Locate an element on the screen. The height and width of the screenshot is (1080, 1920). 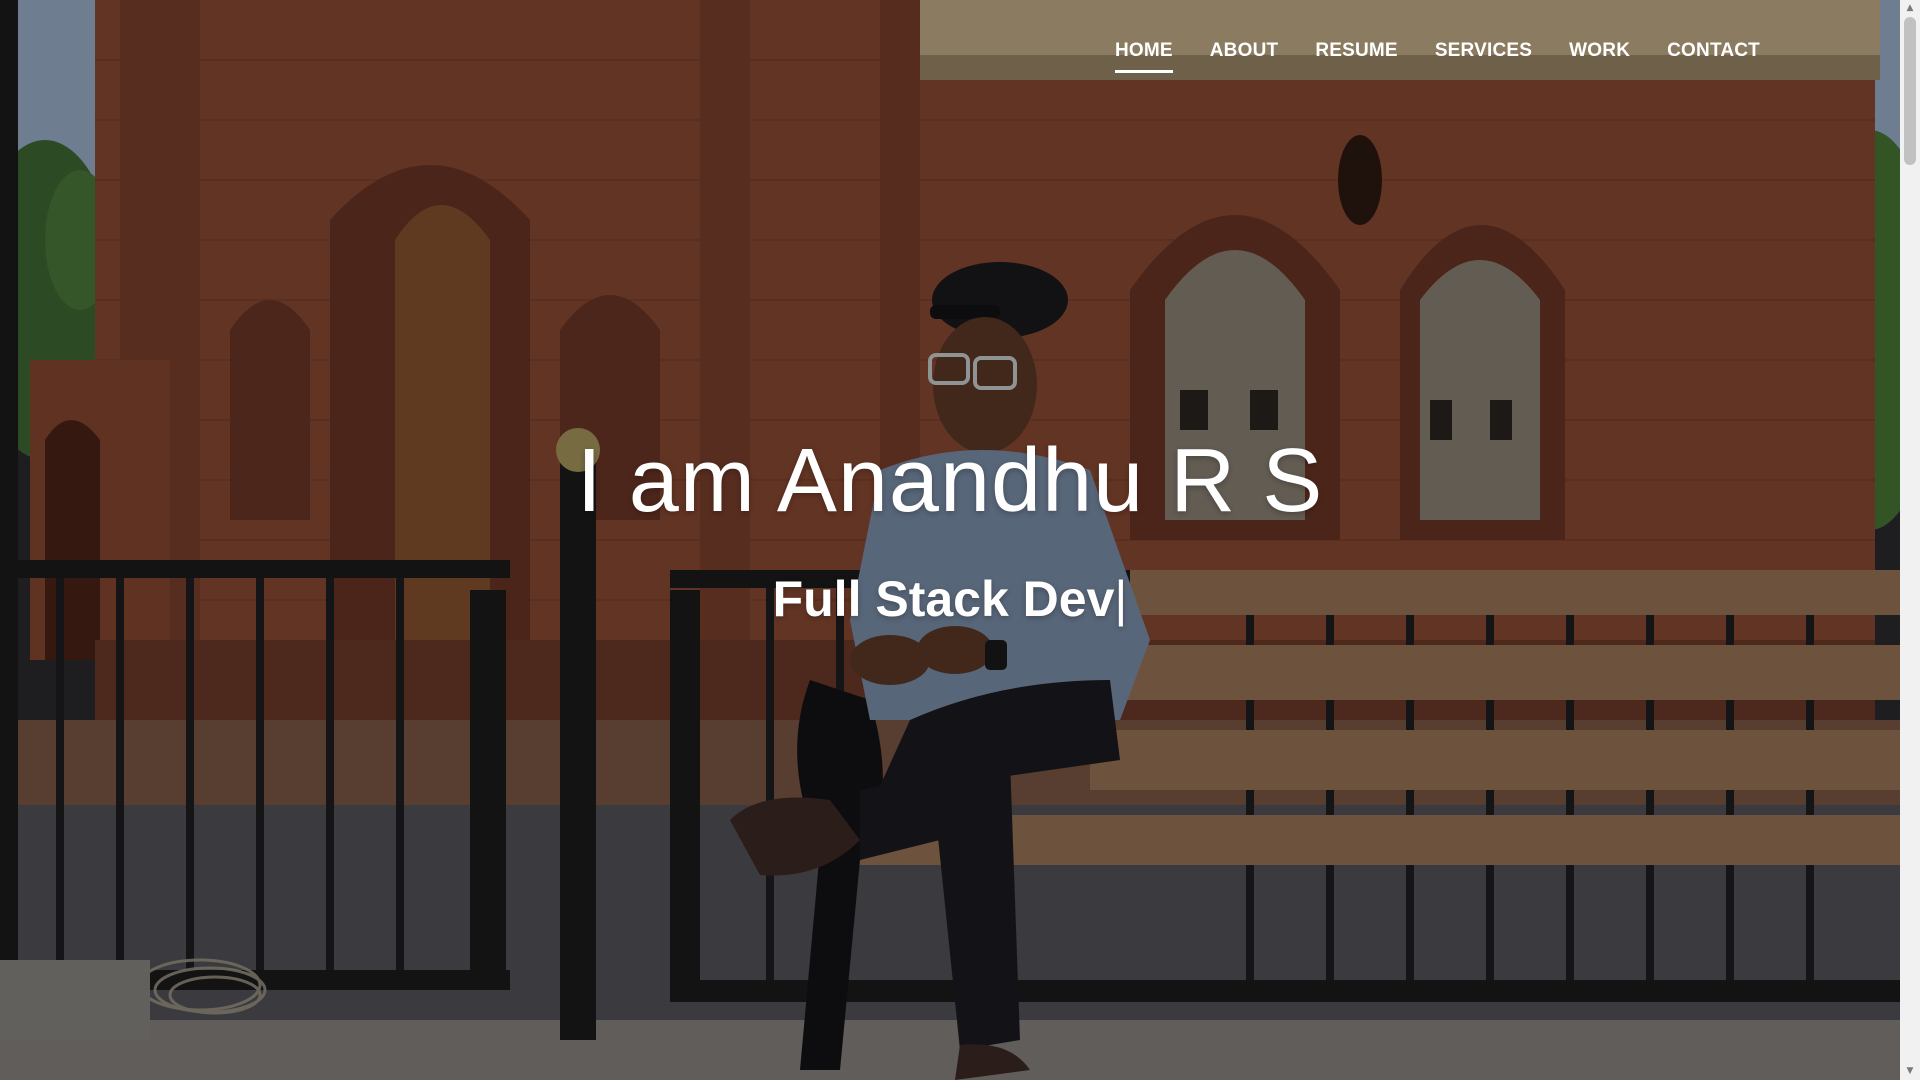
hero-subtitle: Full Stack Dev| is located at coordinates (950, 599).